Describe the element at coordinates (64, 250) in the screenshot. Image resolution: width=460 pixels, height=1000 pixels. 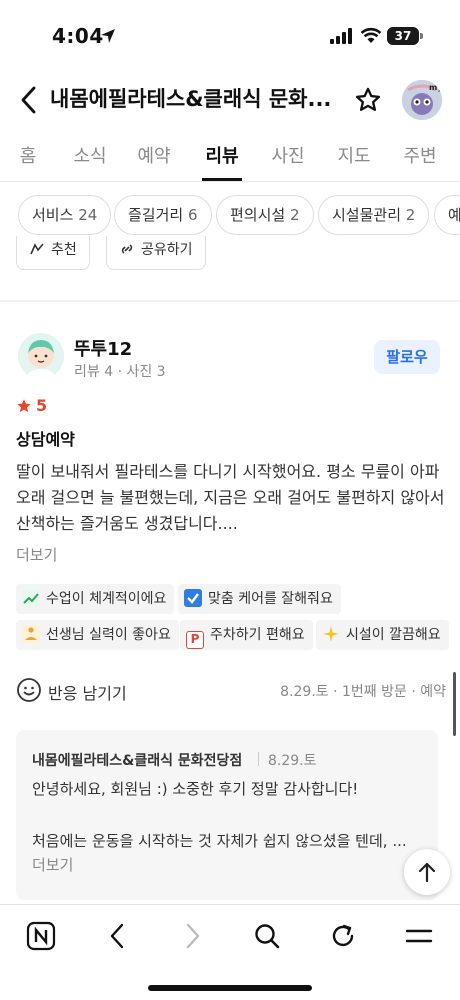
I see `recommend-label: 추천` at that location.